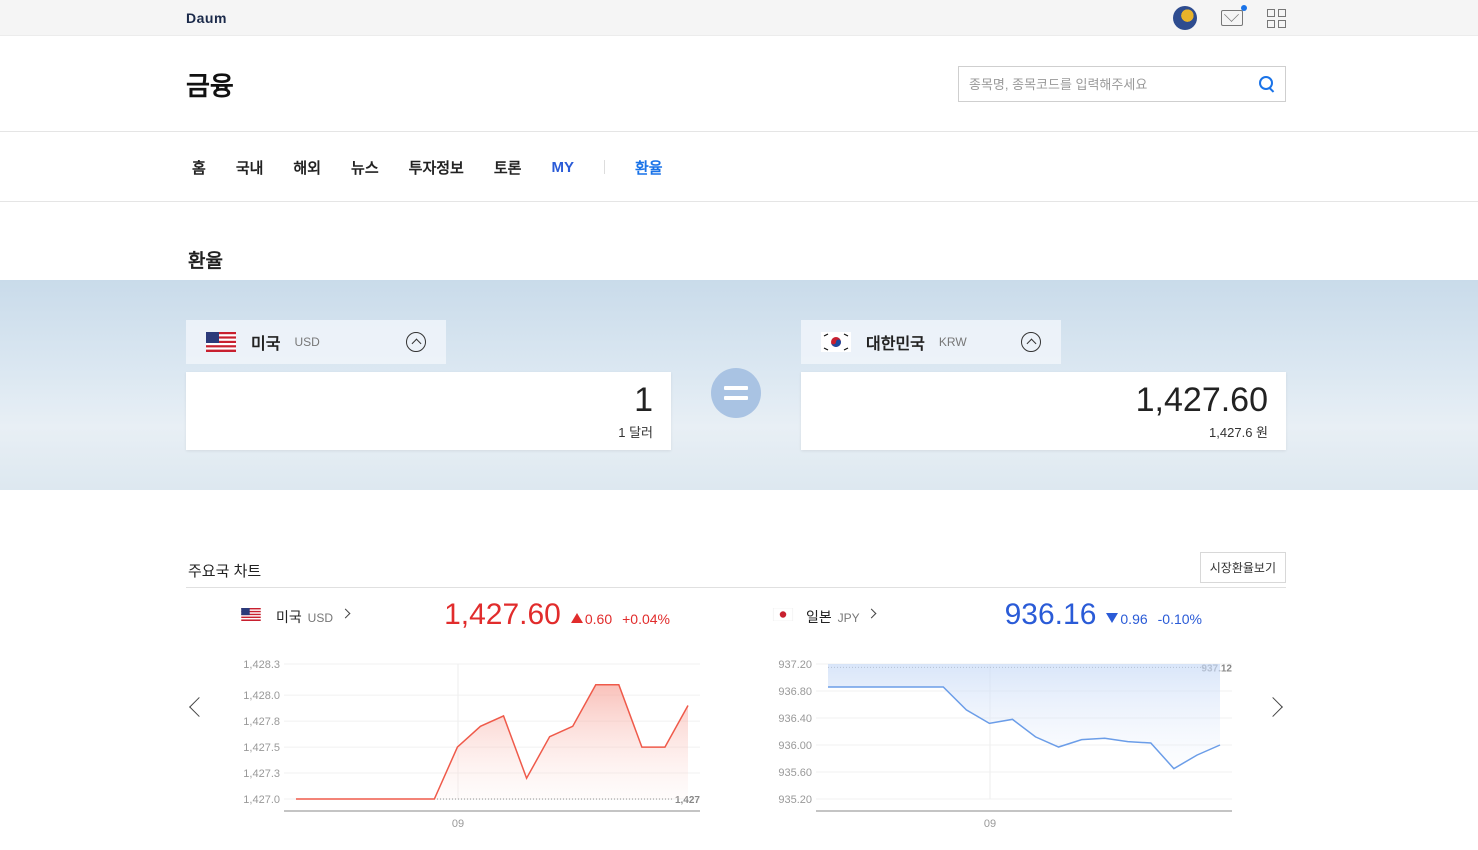 This screenshot has width=1478, height=850. What do you see at coordinates (261, 696) in the screenshot?
I see `y-tick-label: 1,428.0` at bounding box center [261, 696].